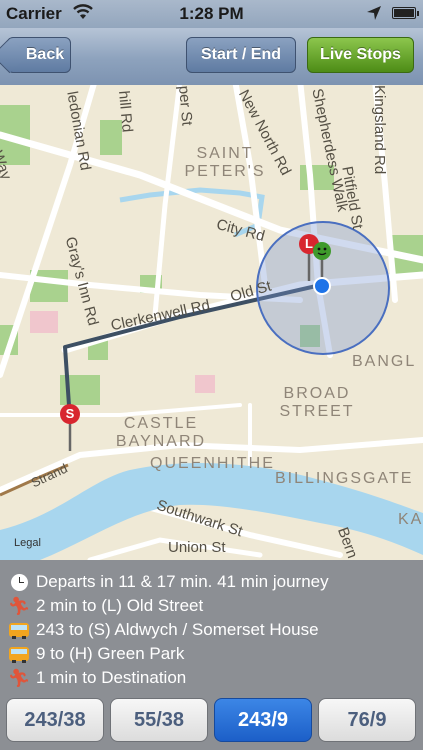 The height and width of the screenshot is (750, 423). What do you see at coordinates (374, 15) in the screenshot?
I see `location-arrow-icon` at bounding box center [374, 15].